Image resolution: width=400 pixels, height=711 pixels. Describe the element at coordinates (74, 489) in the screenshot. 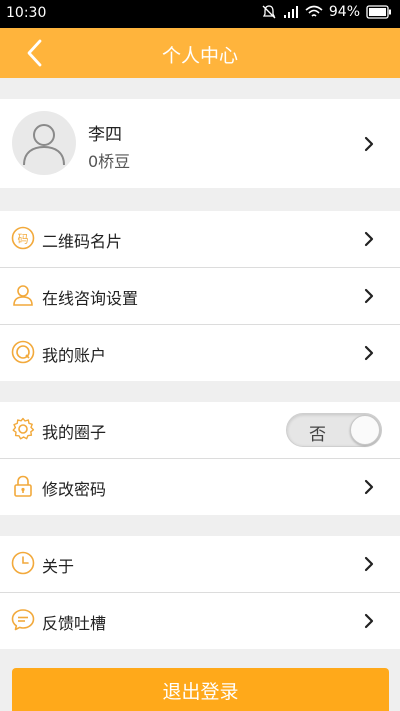

I see `menu-item-label: 修改密码` at that location.